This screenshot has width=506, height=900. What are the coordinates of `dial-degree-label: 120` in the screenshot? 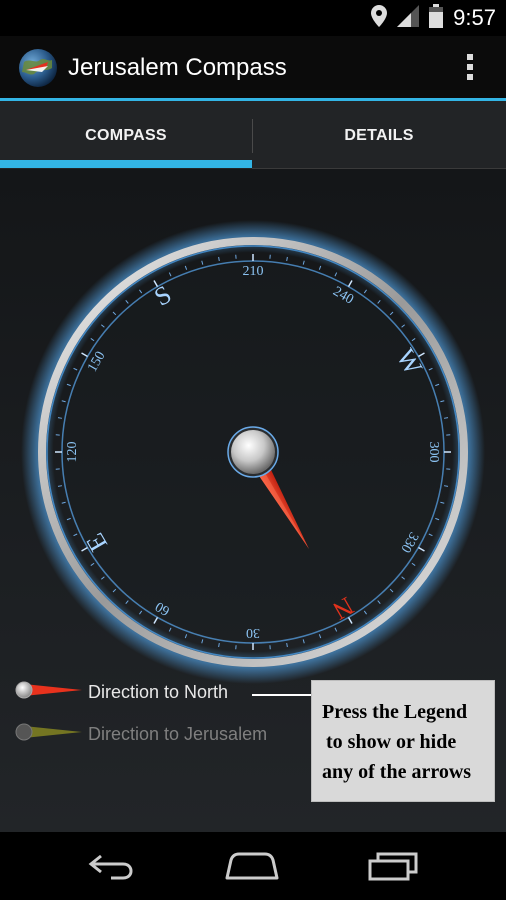 It's located at (72, 452).